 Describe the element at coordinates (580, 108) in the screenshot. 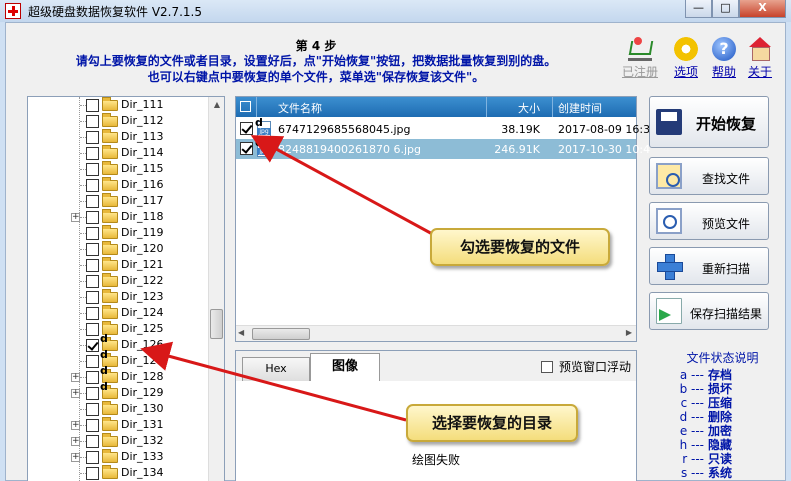

I see `column-created: 创建时间` at that location.